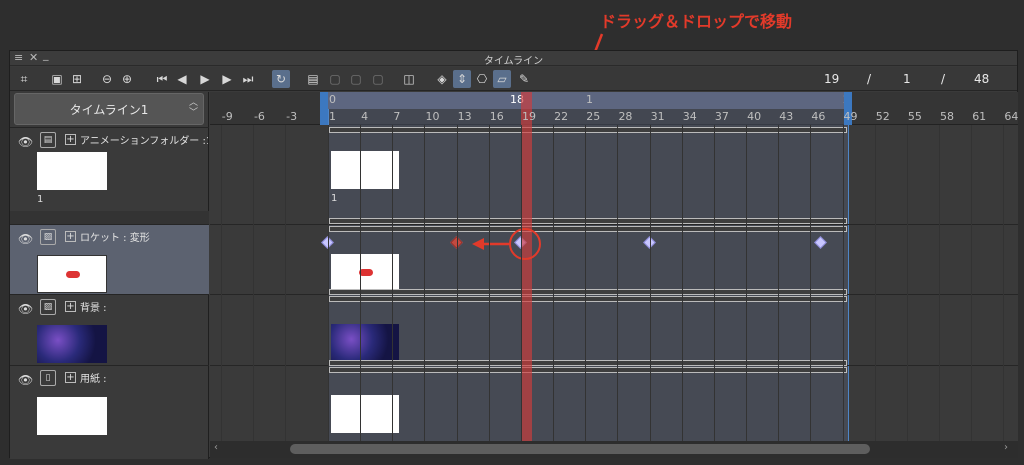  What do you see at coordinates (482, 79) in the screenshot?
I see `camera-icon: ⎔` at bounding box center [482, 79].